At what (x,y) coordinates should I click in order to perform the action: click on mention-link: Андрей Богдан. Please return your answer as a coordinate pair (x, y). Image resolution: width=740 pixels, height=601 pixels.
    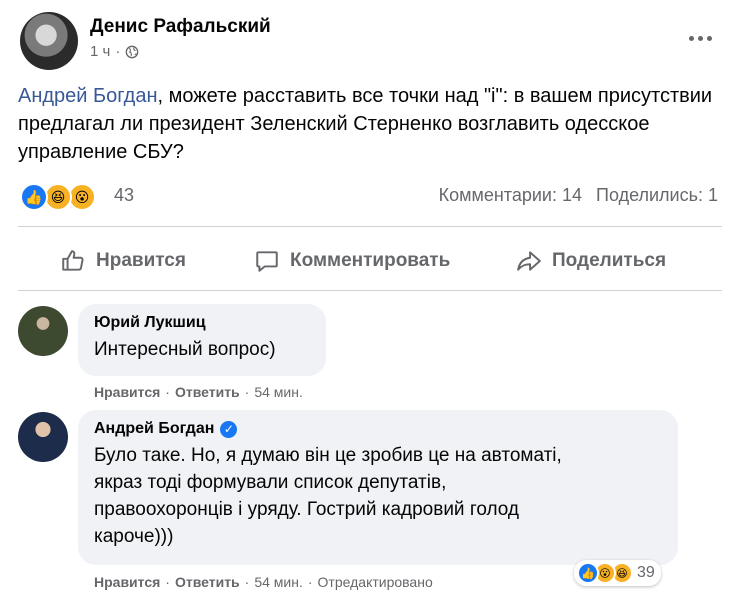
    Looking at the image, I should click on (88, 96).